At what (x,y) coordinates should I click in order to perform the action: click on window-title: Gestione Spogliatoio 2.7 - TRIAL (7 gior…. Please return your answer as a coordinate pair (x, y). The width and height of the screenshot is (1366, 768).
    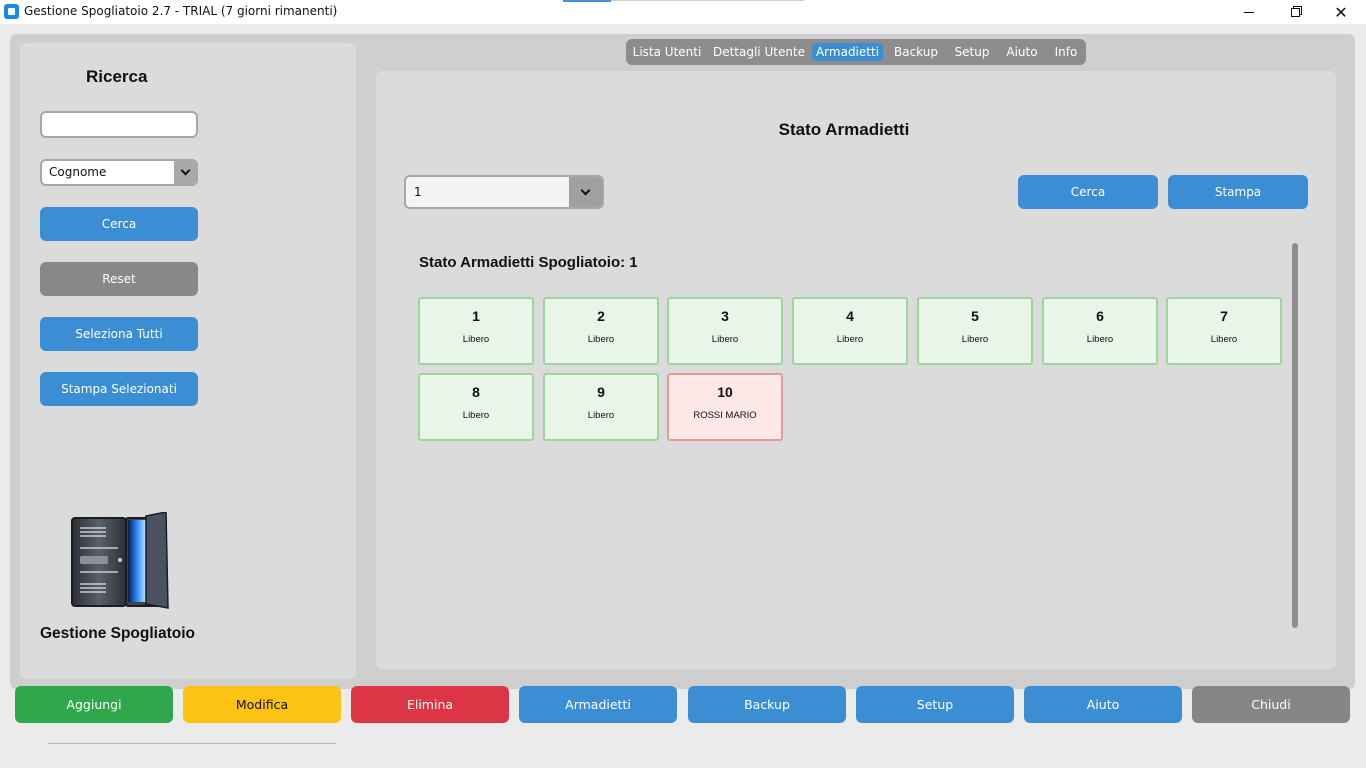
    Looking at the image, I should click on (181, 11).